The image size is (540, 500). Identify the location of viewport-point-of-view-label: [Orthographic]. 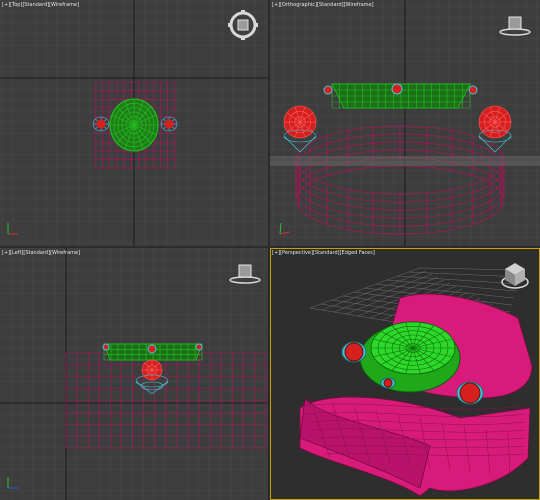
(298, 5).